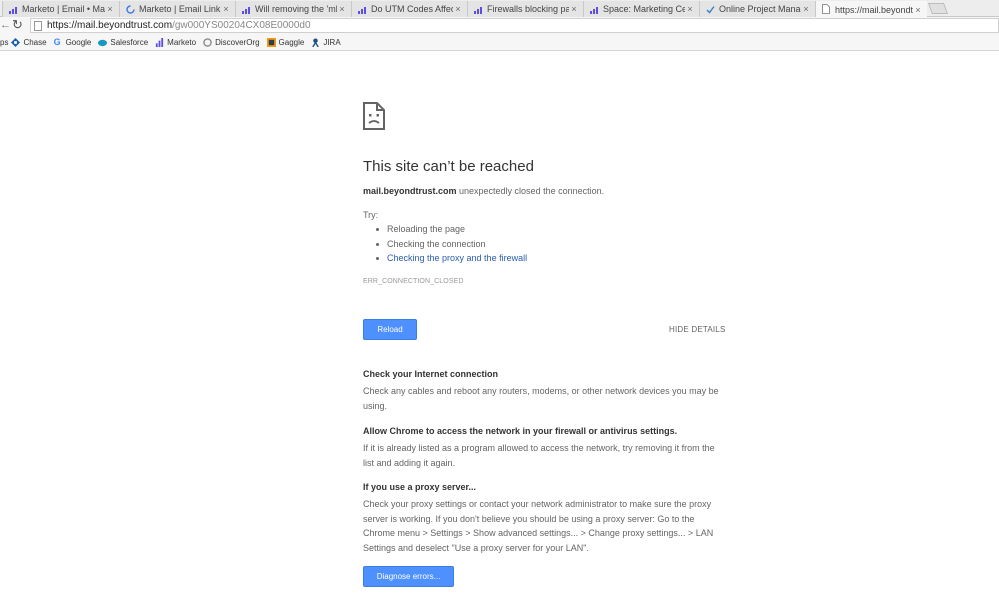 This screenshot has height=598, width=999. I want to click on bookmark-label: Chase, so click(35, 42).